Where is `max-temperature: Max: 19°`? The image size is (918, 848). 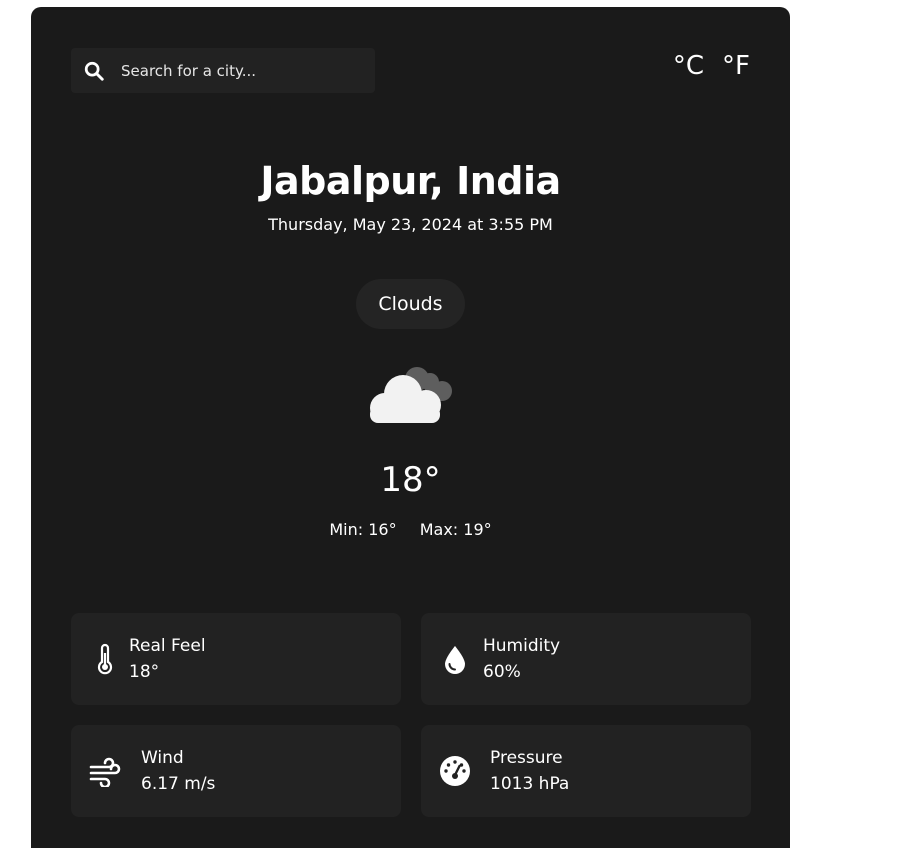
max-temperature: Max: 19° is located at coordinates (455, 529).